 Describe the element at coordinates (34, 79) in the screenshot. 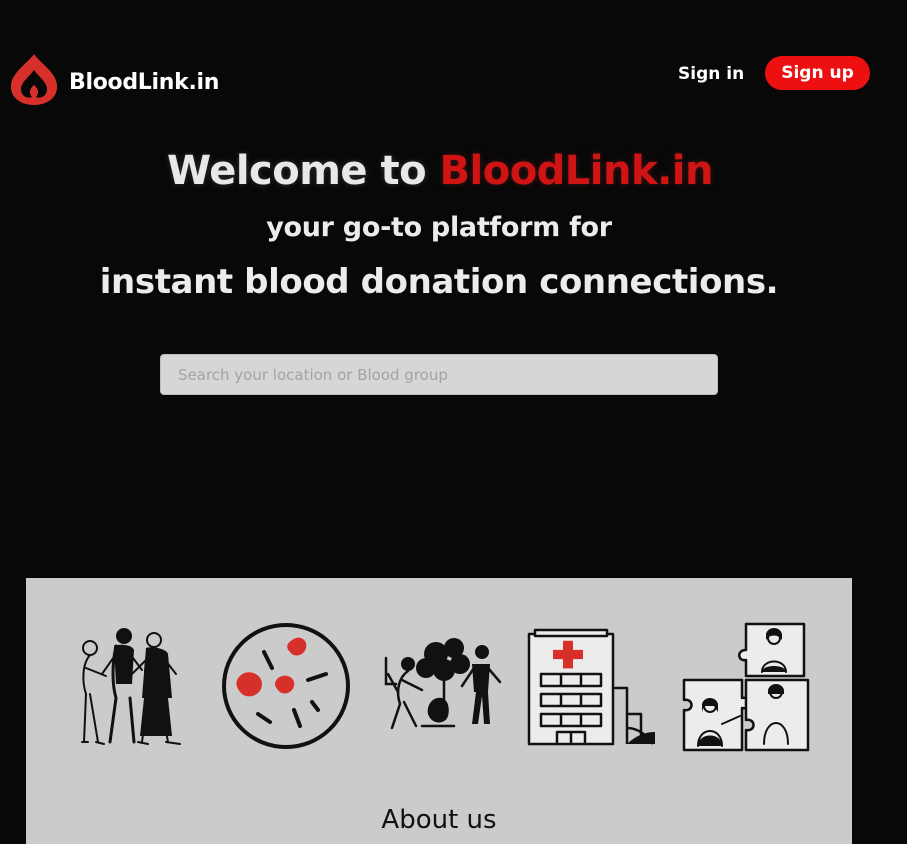

I see `blood-drop-logo-icon` at that location.